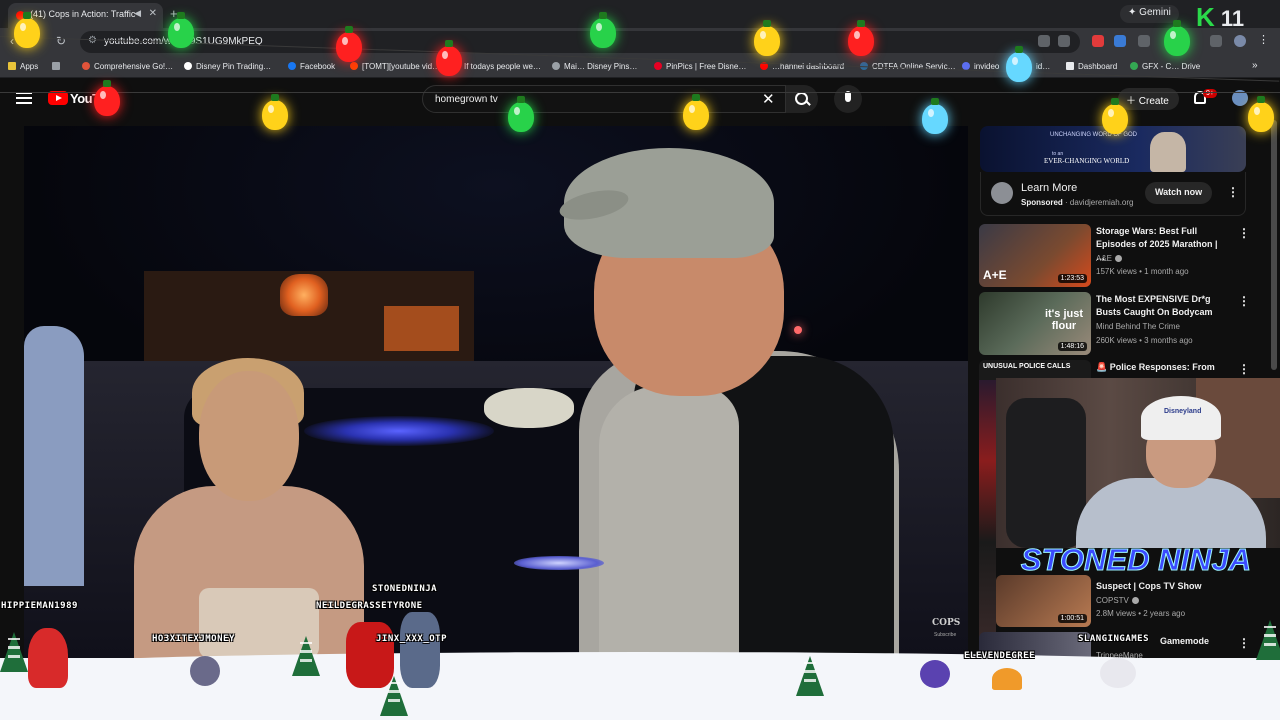 This screenshot has height=720, width=1280. I want to click on channel-name: A&E, so click(1161, 258).